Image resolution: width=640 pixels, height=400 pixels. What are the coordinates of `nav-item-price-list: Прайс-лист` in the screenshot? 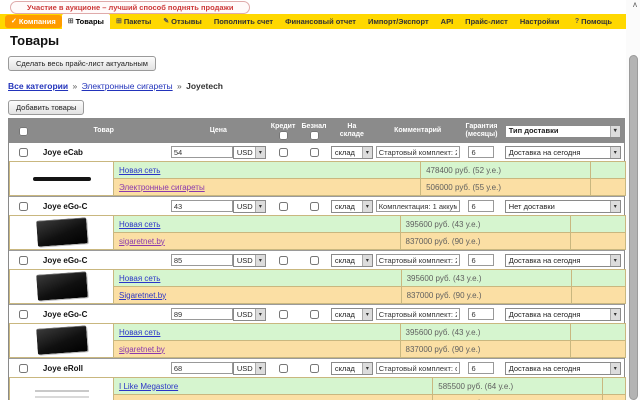 It's located at (486, 21).